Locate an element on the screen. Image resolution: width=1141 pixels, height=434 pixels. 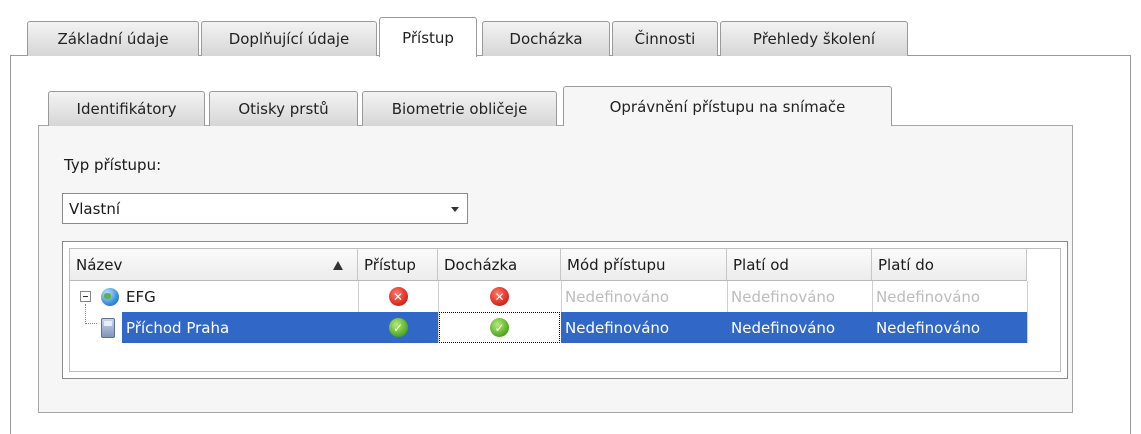
tab-label: Činnosti is located at coordinates (665, 39).